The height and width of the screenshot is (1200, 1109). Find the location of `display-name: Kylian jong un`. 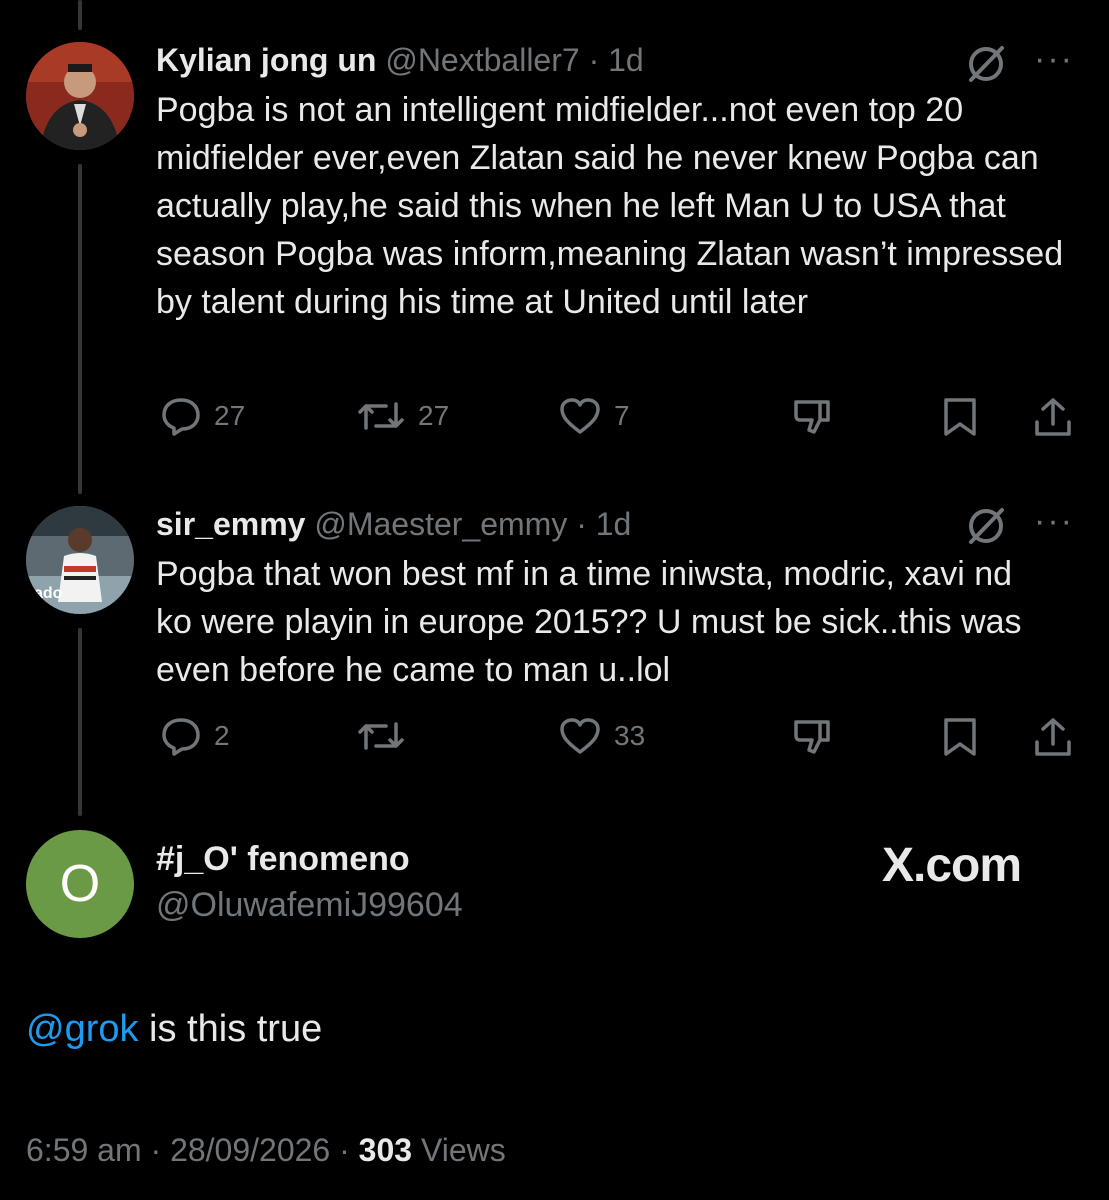

display-name: Kylian jong un is located at coordinates (266, 60).